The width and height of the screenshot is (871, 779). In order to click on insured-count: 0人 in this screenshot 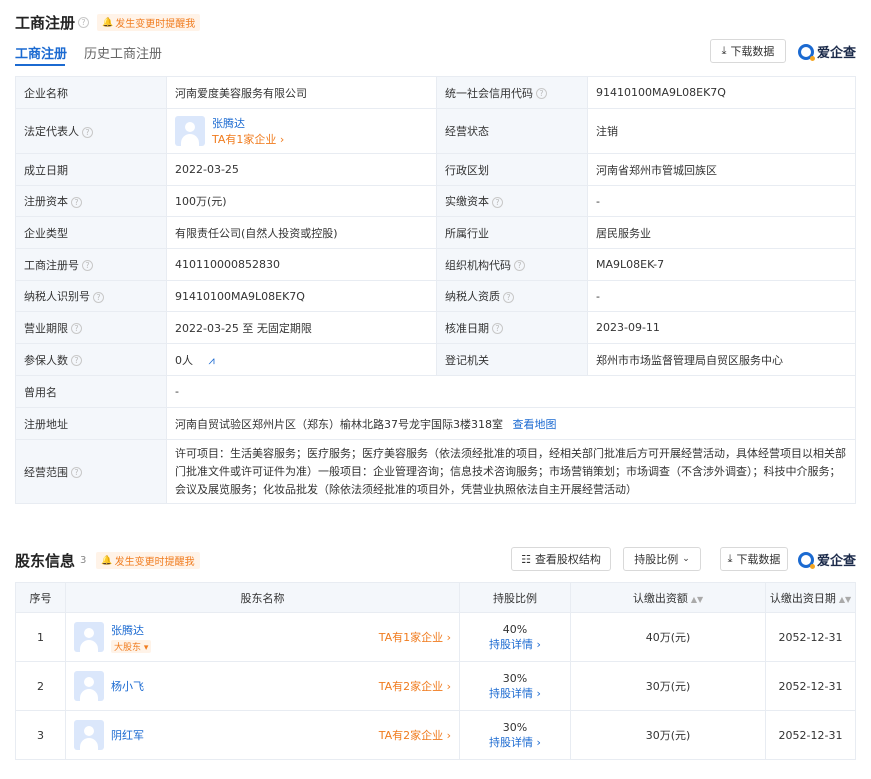, I will do `click(184, 360)`.